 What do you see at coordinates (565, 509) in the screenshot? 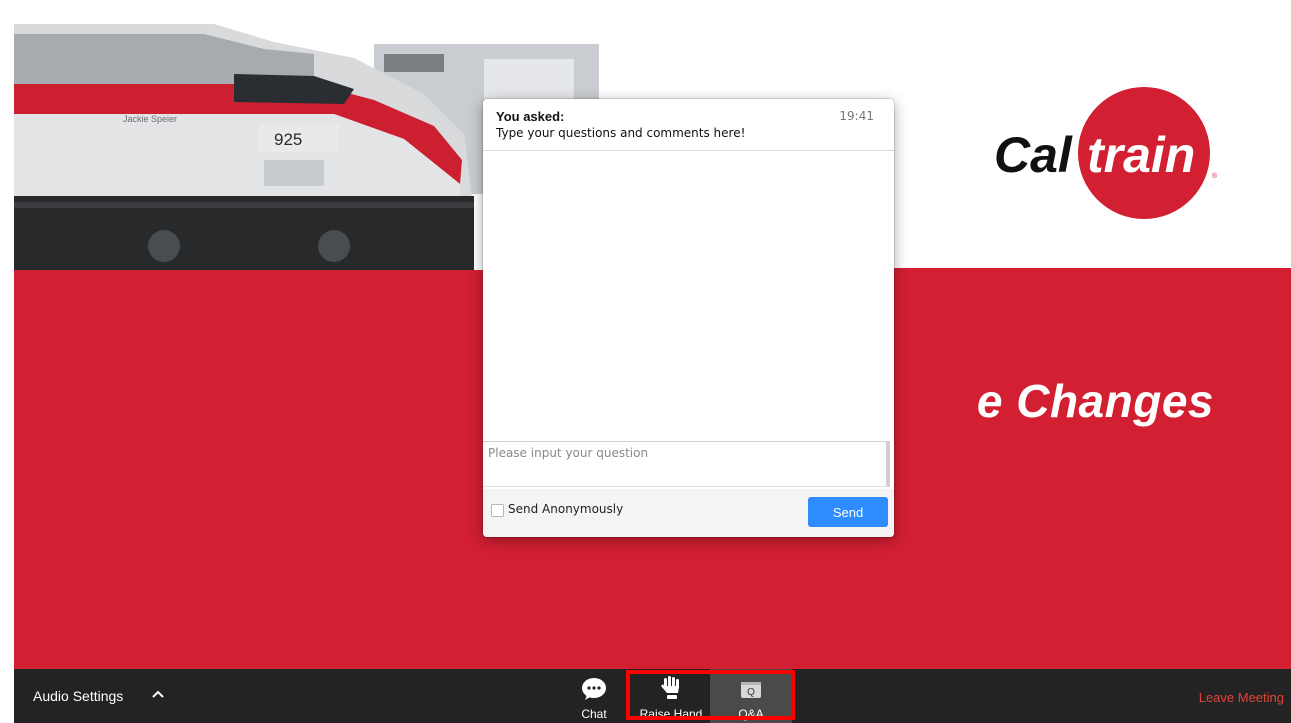
I see `send-anonymously-label: Send Anonymously` at bounding box center [565, 509].